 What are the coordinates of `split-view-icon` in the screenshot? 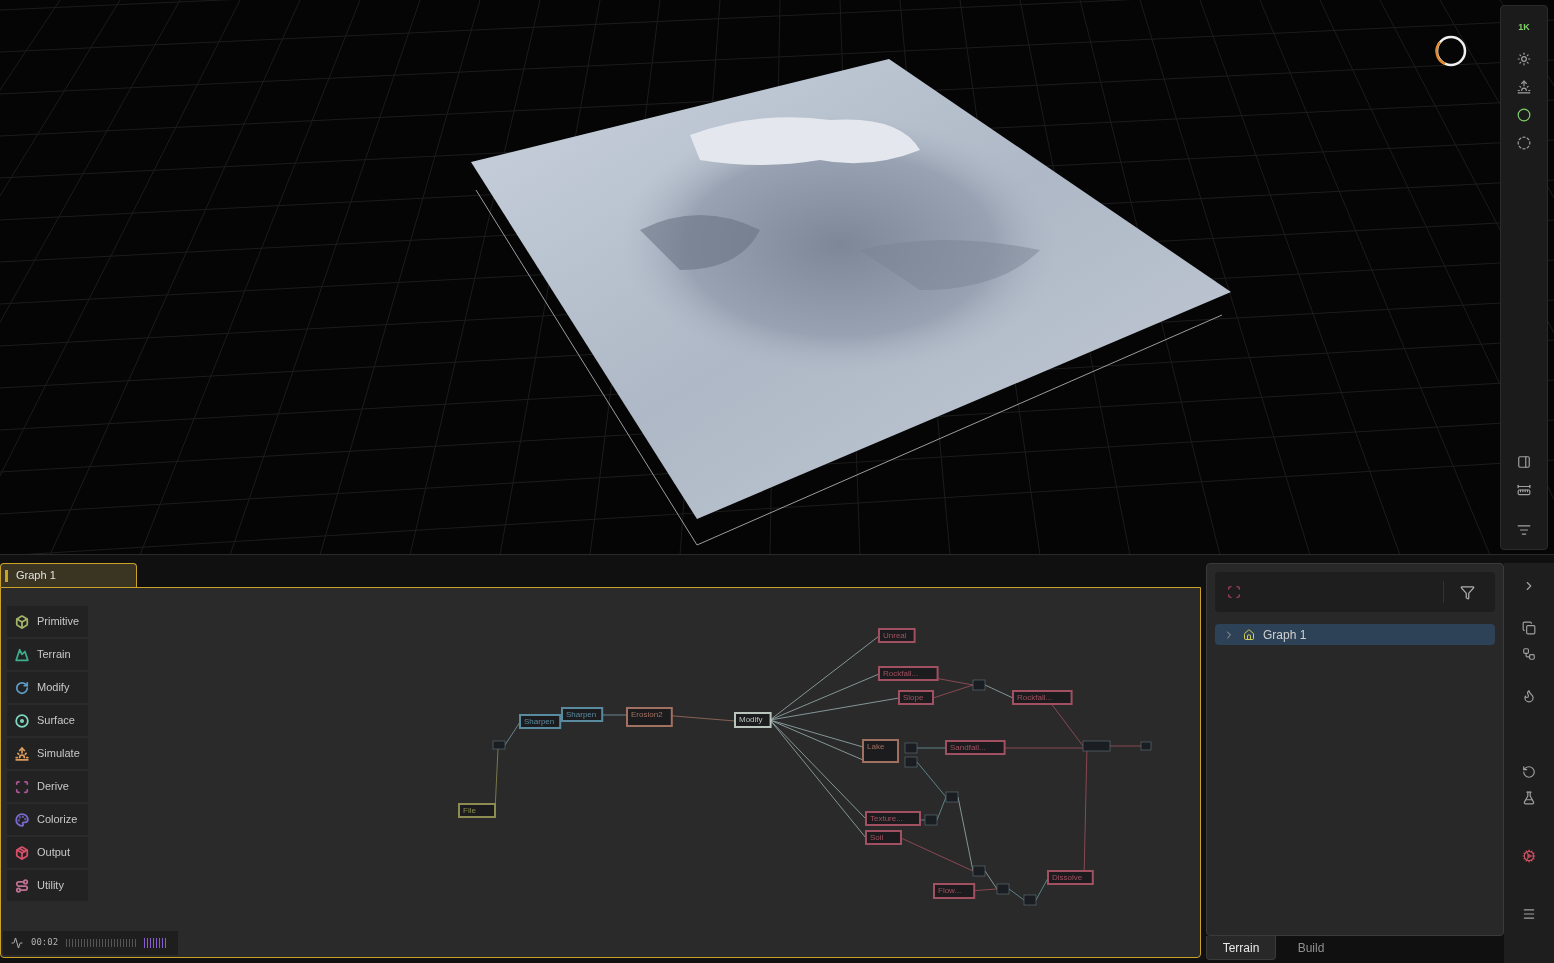 It's located at (1524, 462).